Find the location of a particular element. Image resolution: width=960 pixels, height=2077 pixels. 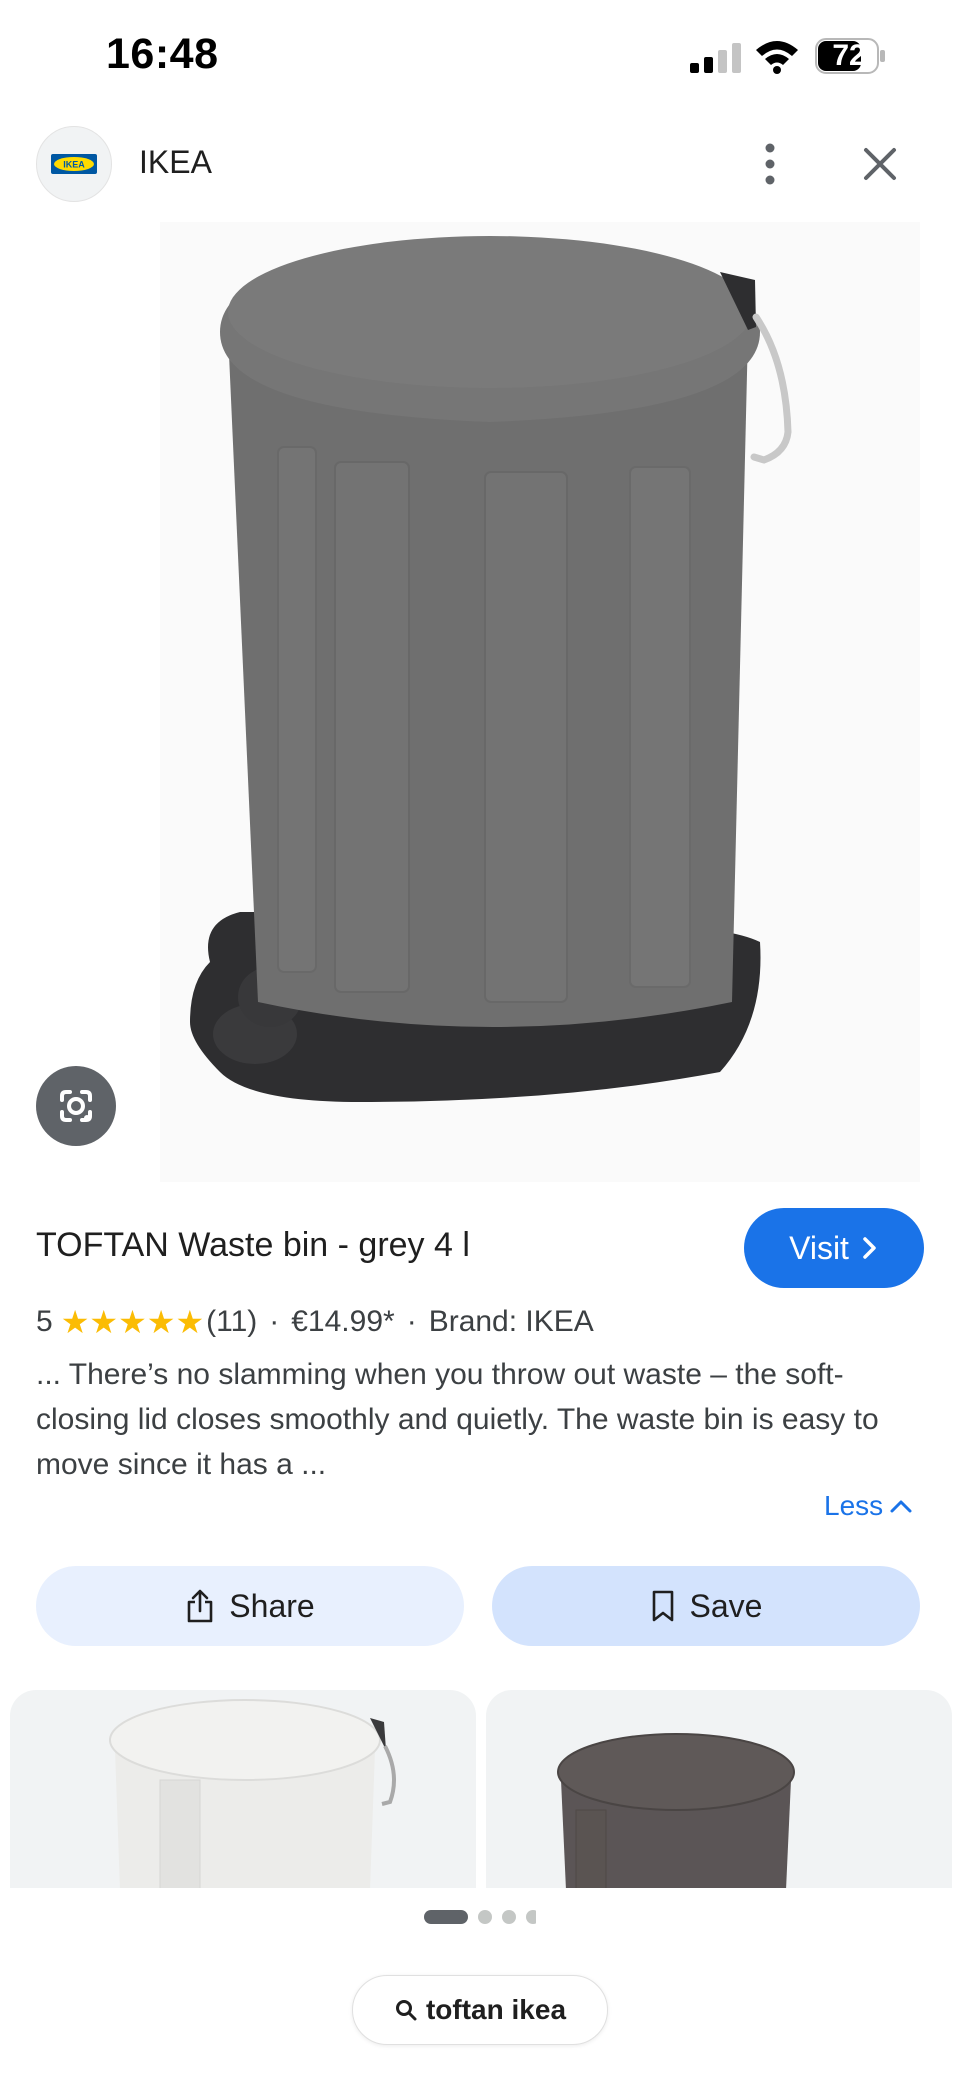

price: €14.99* is located at coordinates (343, 1321).